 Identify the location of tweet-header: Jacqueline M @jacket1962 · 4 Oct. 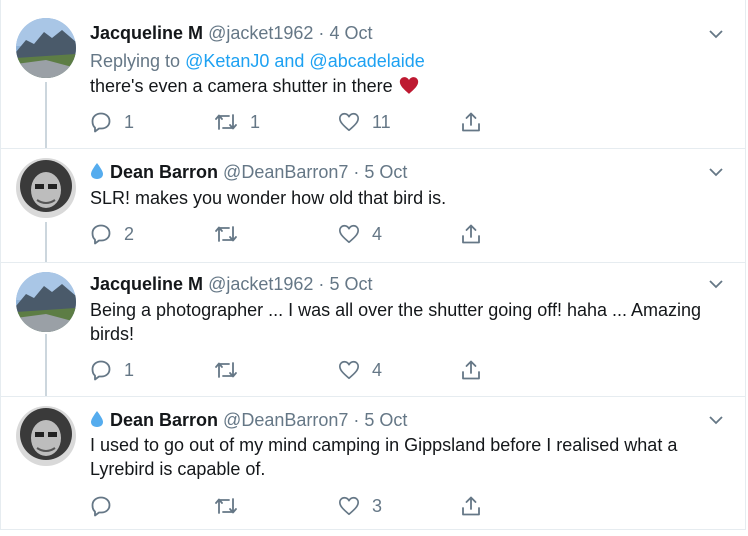
(231, 33).